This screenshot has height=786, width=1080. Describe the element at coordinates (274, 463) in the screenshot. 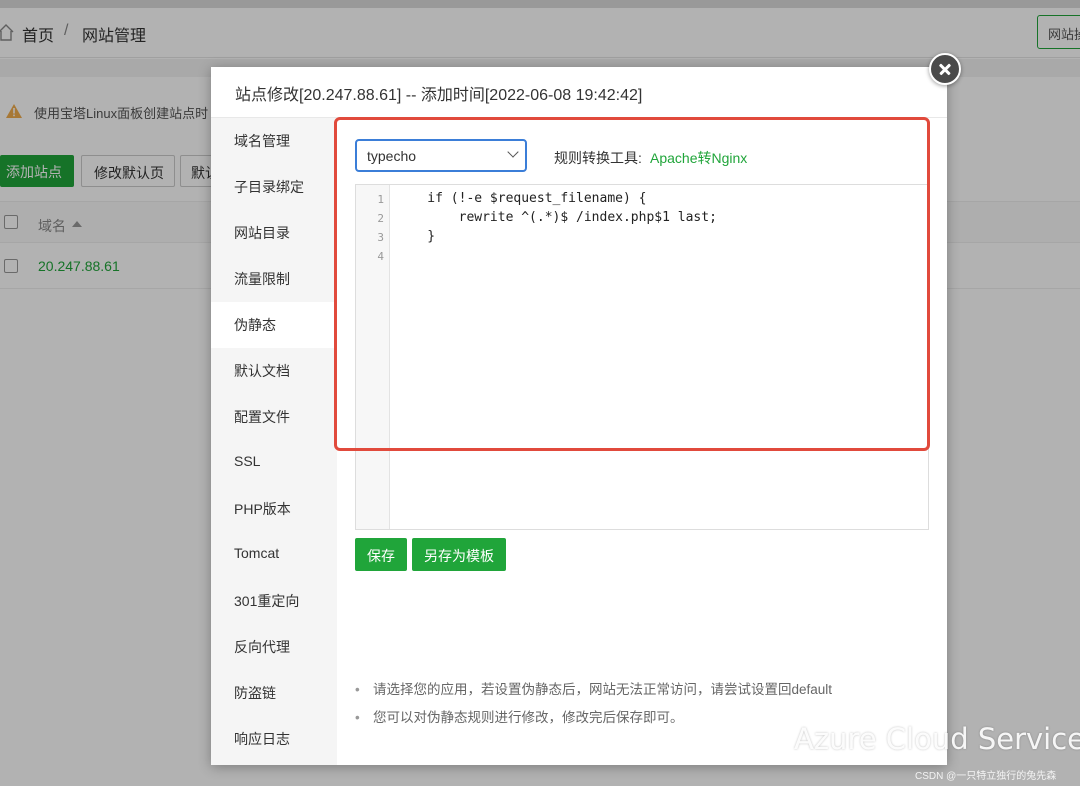

I see `sidebar-item-ssl: SSL` at that location.